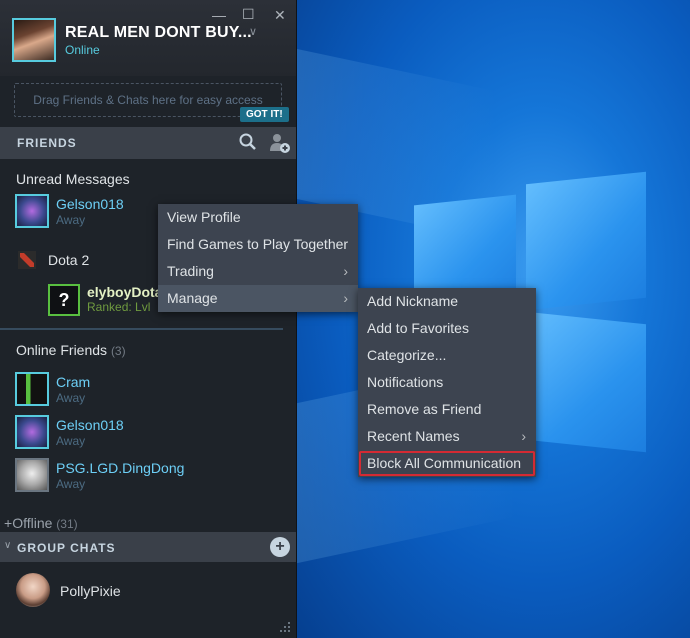 This screenshot has height=638, width=690. What do you see at coordinates (71, 350) in the screenshot?
I see `online-friends-title: Online Friends (3)` at bounding box center [71, 350].